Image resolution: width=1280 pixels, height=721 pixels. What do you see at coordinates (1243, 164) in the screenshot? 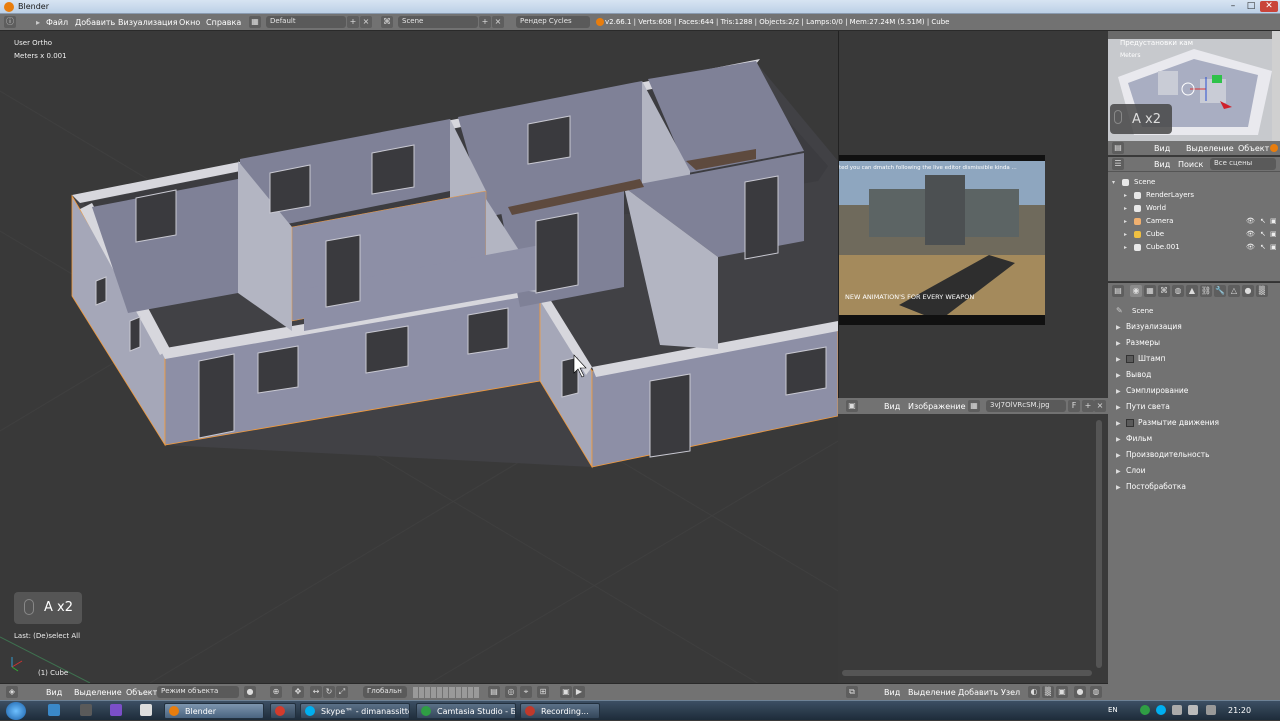
I see `outliner-display-mode-select: Все сцены` at bounding box center [1243, 164].